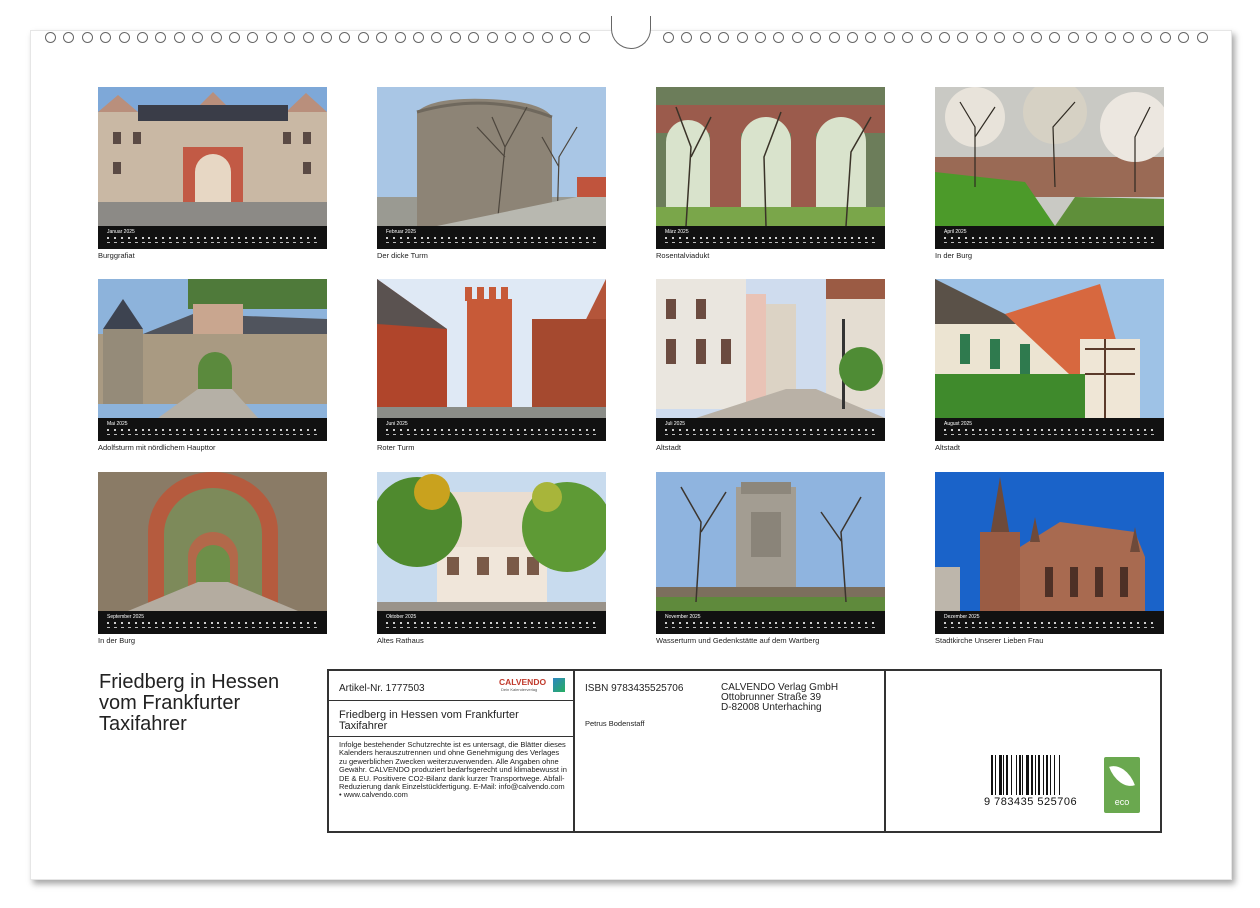 The height and width of the screenshot is (908, 1260). Describe the element at coordinates (532, 686) in the screenshot. I see `calvendo-logo: CALVENDO Dein Kalenderverlag` at that location.